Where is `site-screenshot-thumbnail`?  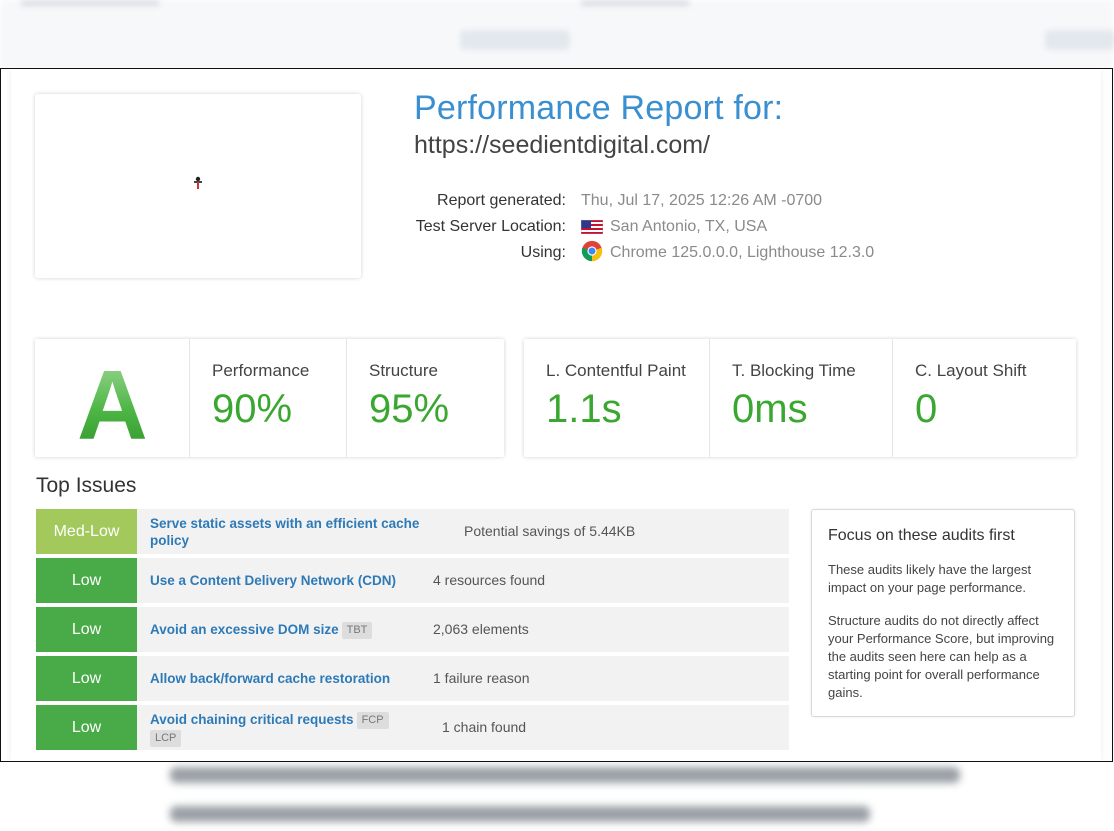 site-screenshot-thumbnail is located at coordinates (198, 186).